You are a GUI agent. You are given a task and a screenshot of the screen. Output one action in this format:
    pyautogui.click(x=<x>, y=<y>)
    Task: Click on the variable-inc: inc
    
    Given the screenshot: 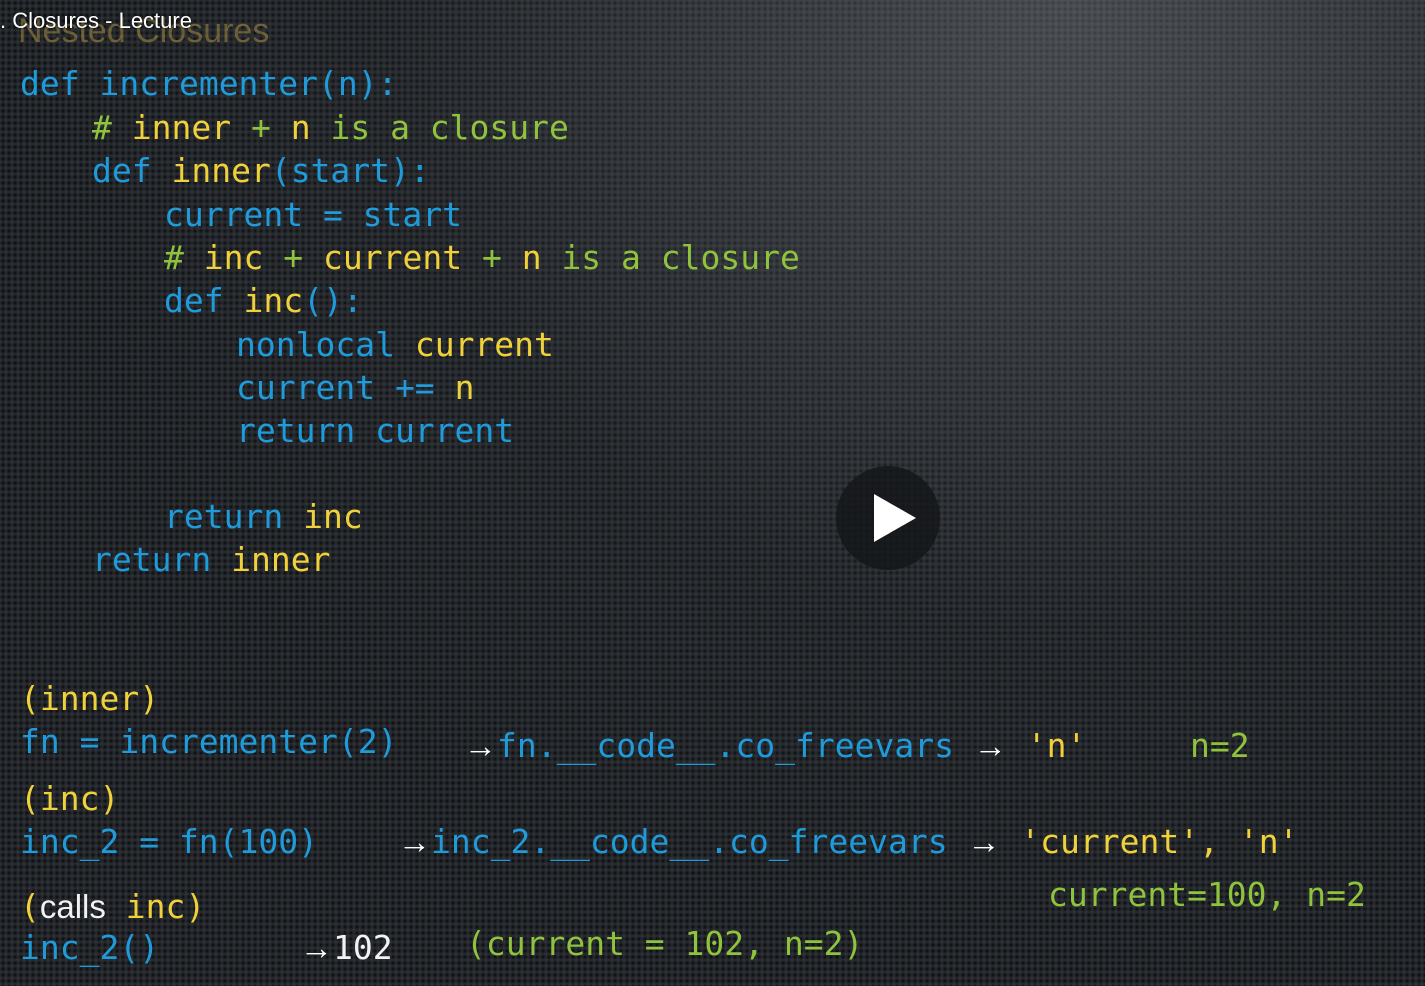 What is the action you would take?
    pyautogui.click(x=333, y=516)
    